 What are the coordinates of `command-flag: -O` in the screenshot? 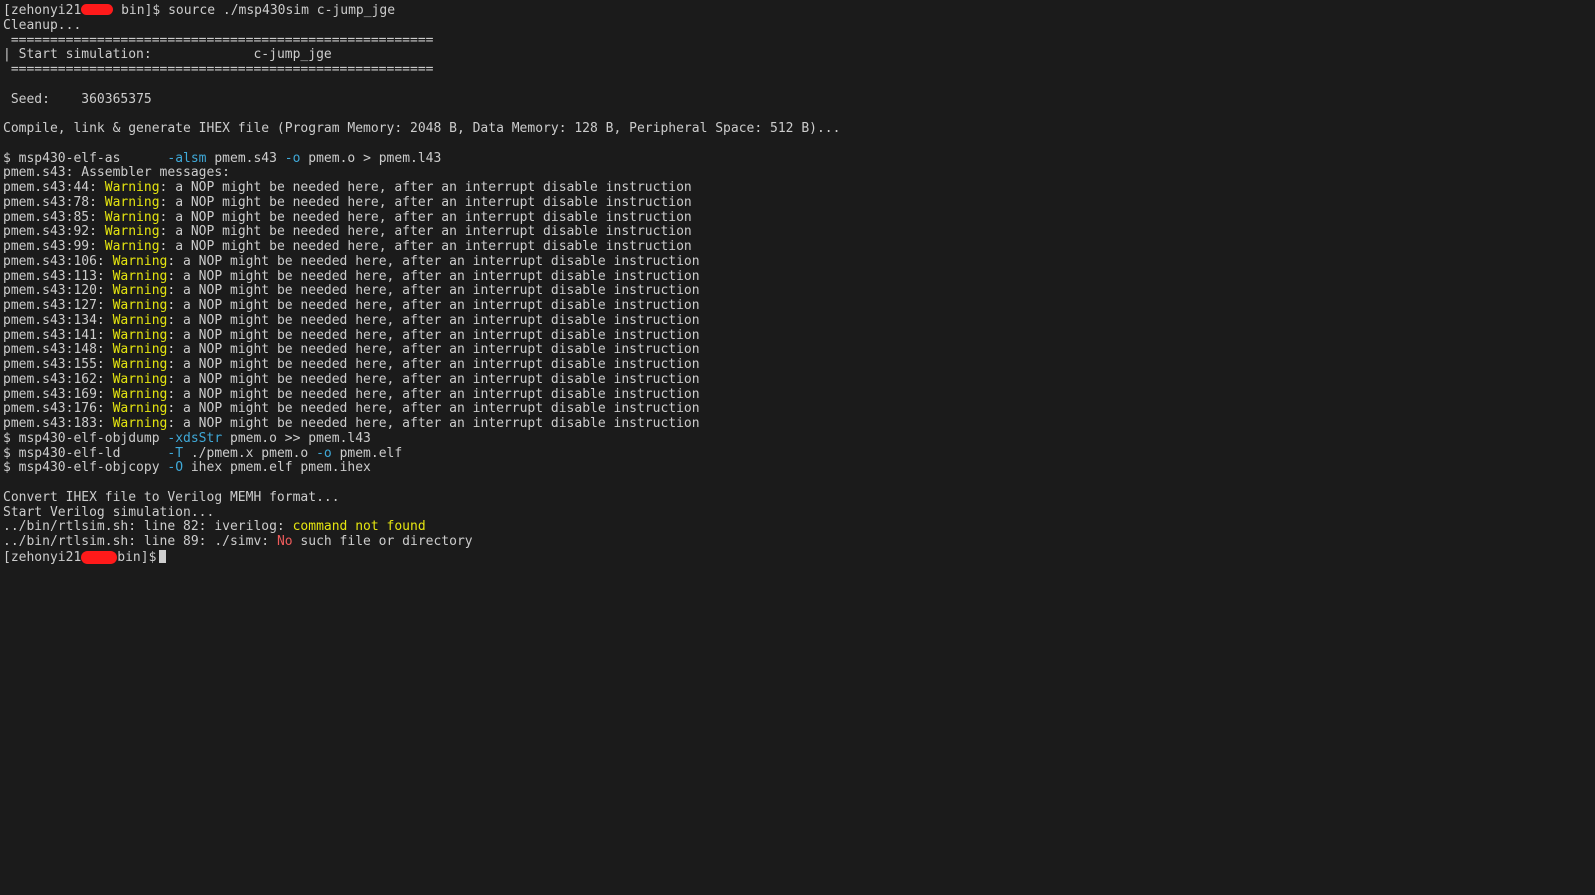 It's located at (175, 468).